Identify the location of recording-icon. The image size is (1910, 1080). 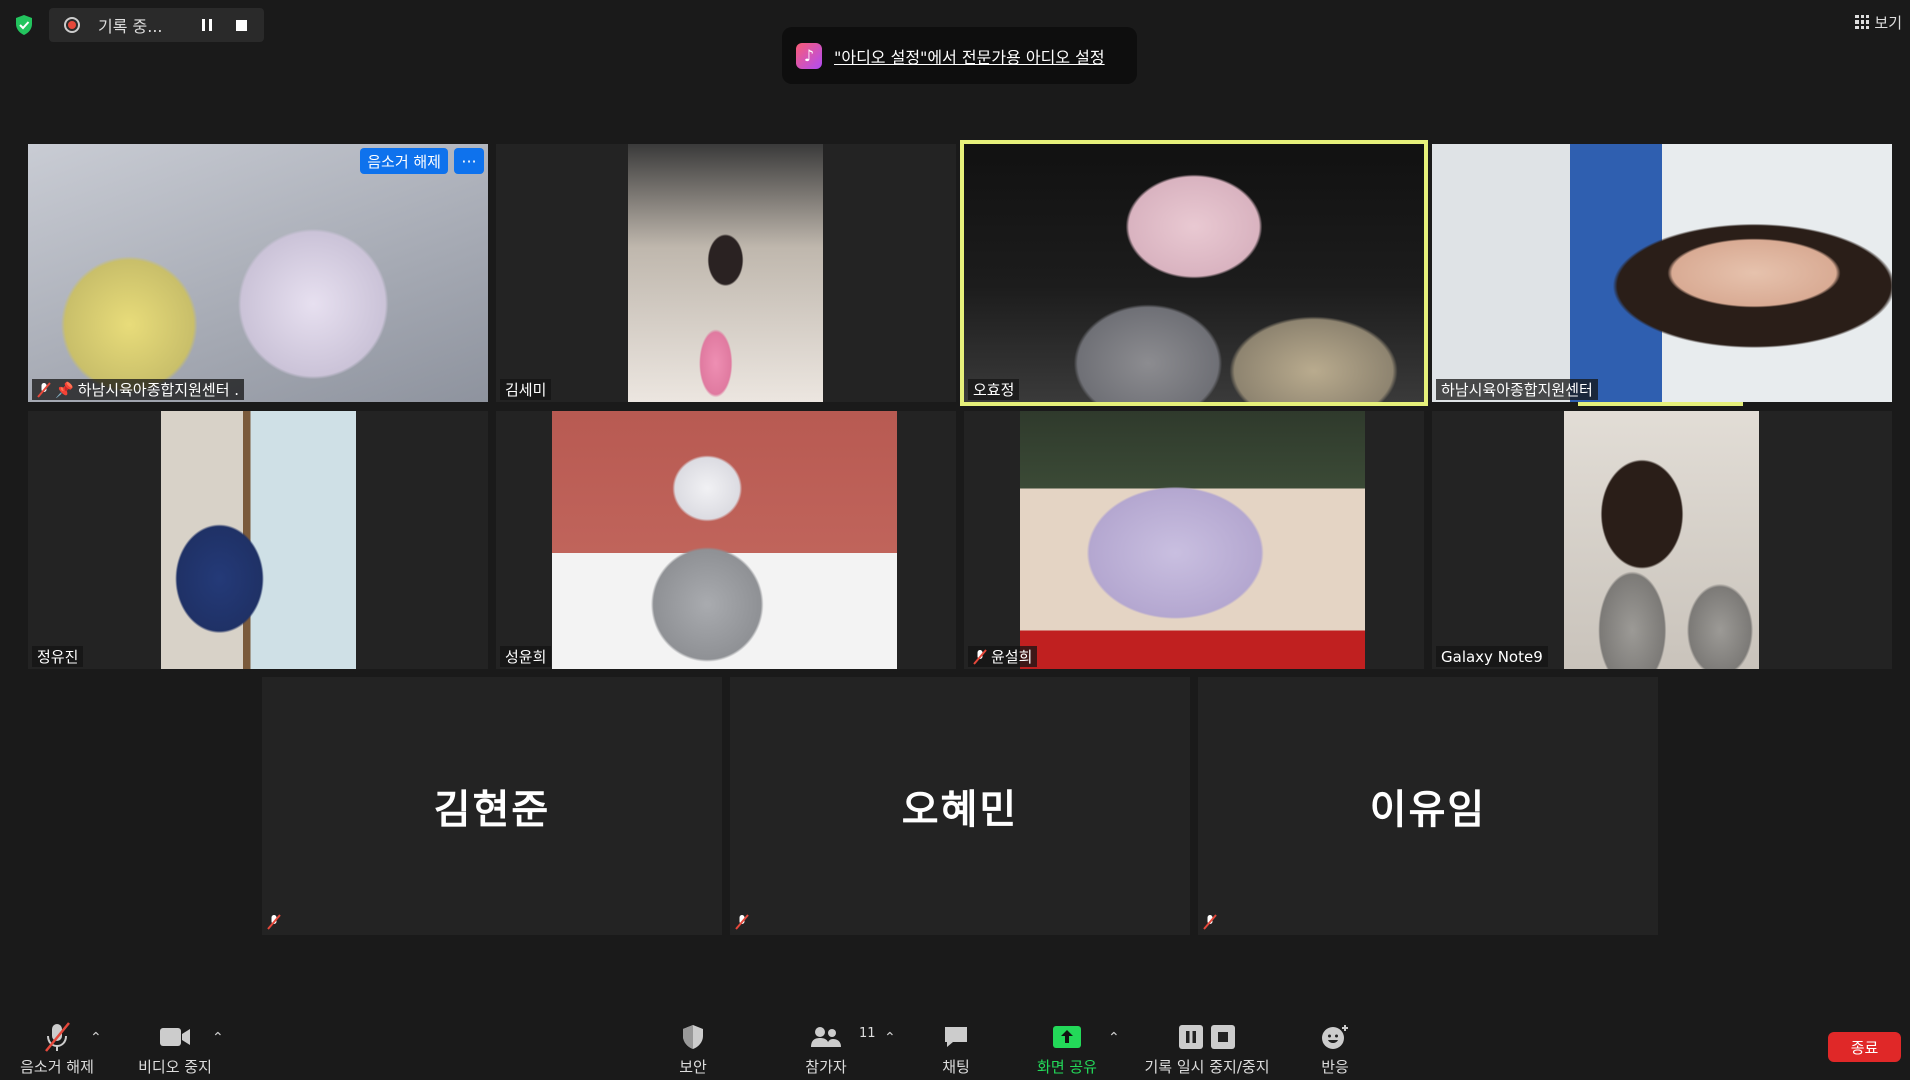
(72, 25).